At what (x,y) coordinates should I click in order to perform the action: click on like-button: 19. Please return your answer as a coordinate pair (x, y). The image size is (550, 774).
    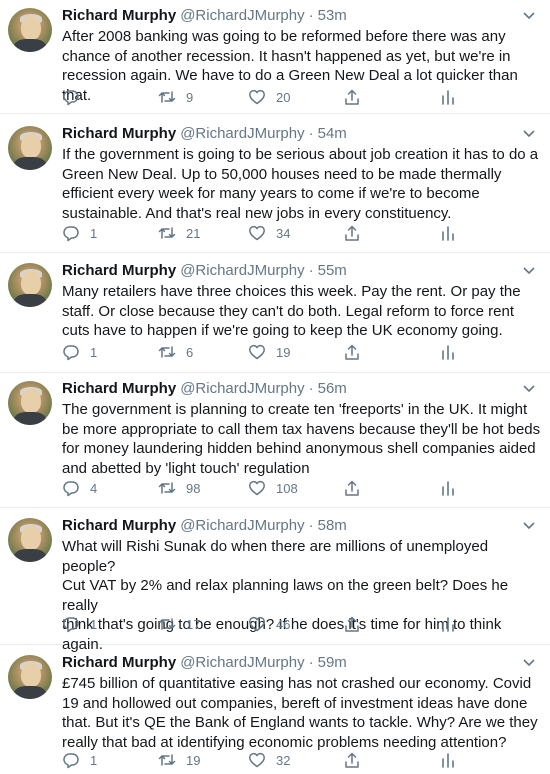
    Looking at the image, I should click on (269, 352).